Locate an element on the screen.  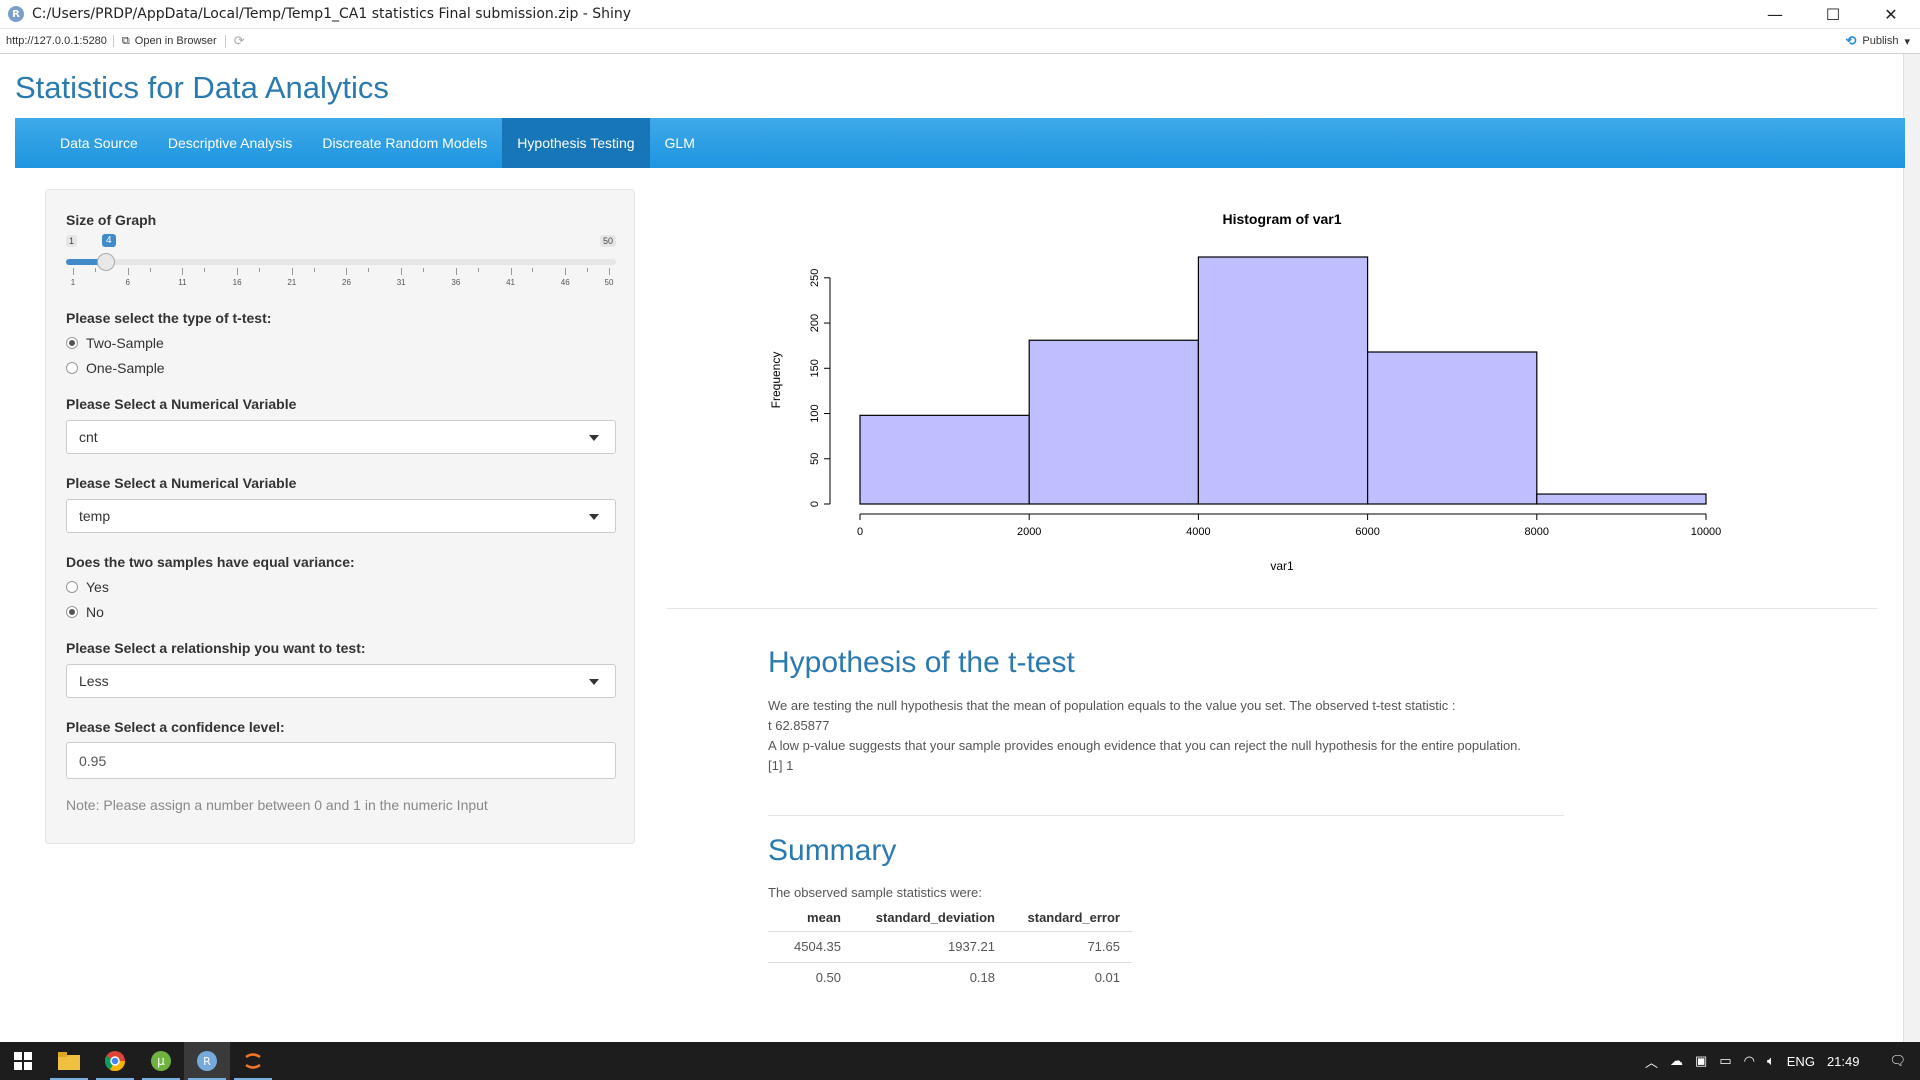
summary-intro: The observed sample statistics were: is located at coordinates (875, 892).